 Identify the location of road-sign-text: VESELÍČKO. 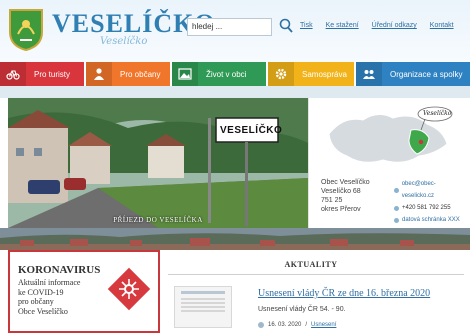
(251, 130).